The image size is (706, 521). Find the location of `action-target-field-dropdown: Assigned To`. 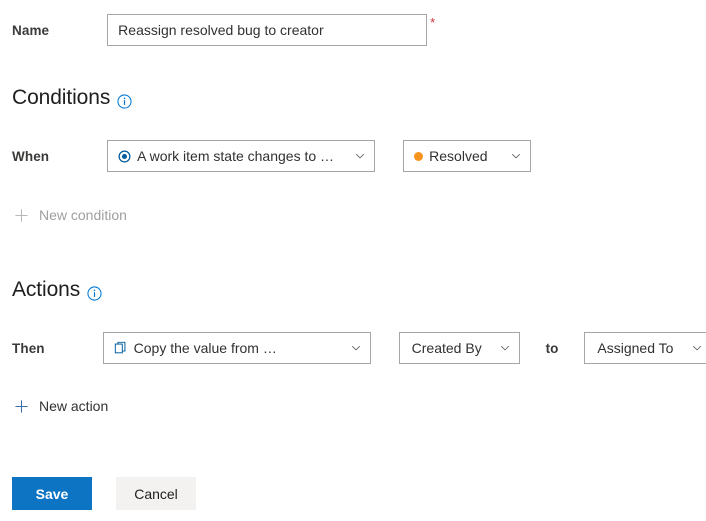

action-target-field-dropdown: Assigned To is located at coordinates (645, 348).